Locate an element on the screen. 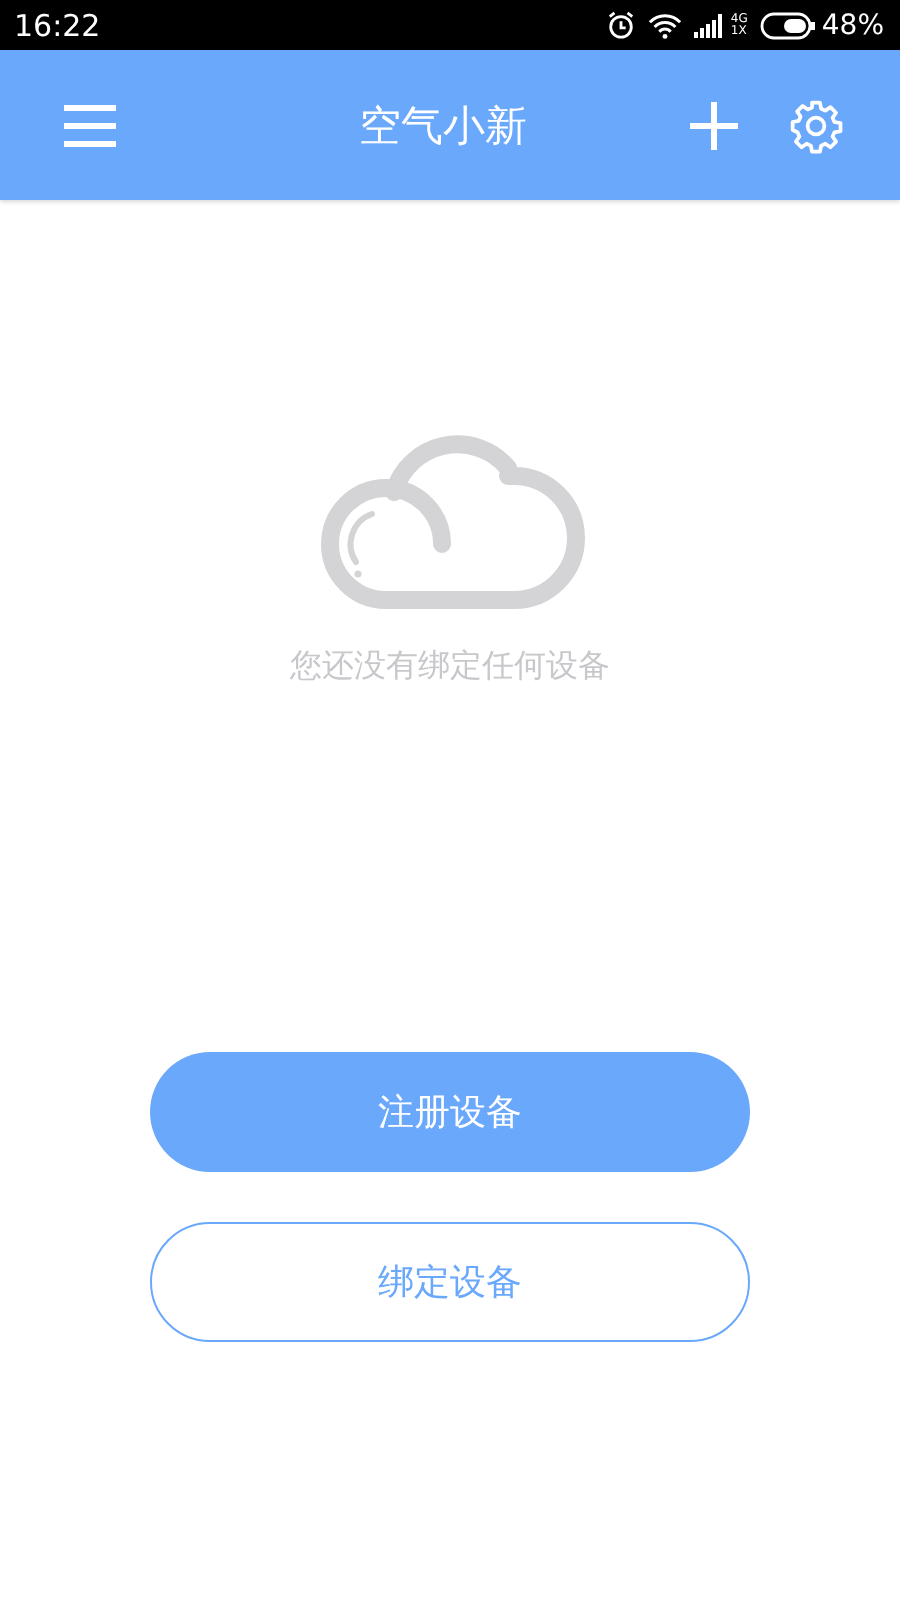 This screenshot has height=1600, width=900. register-button: 注册设备 is located at coordinates (450, 1112).